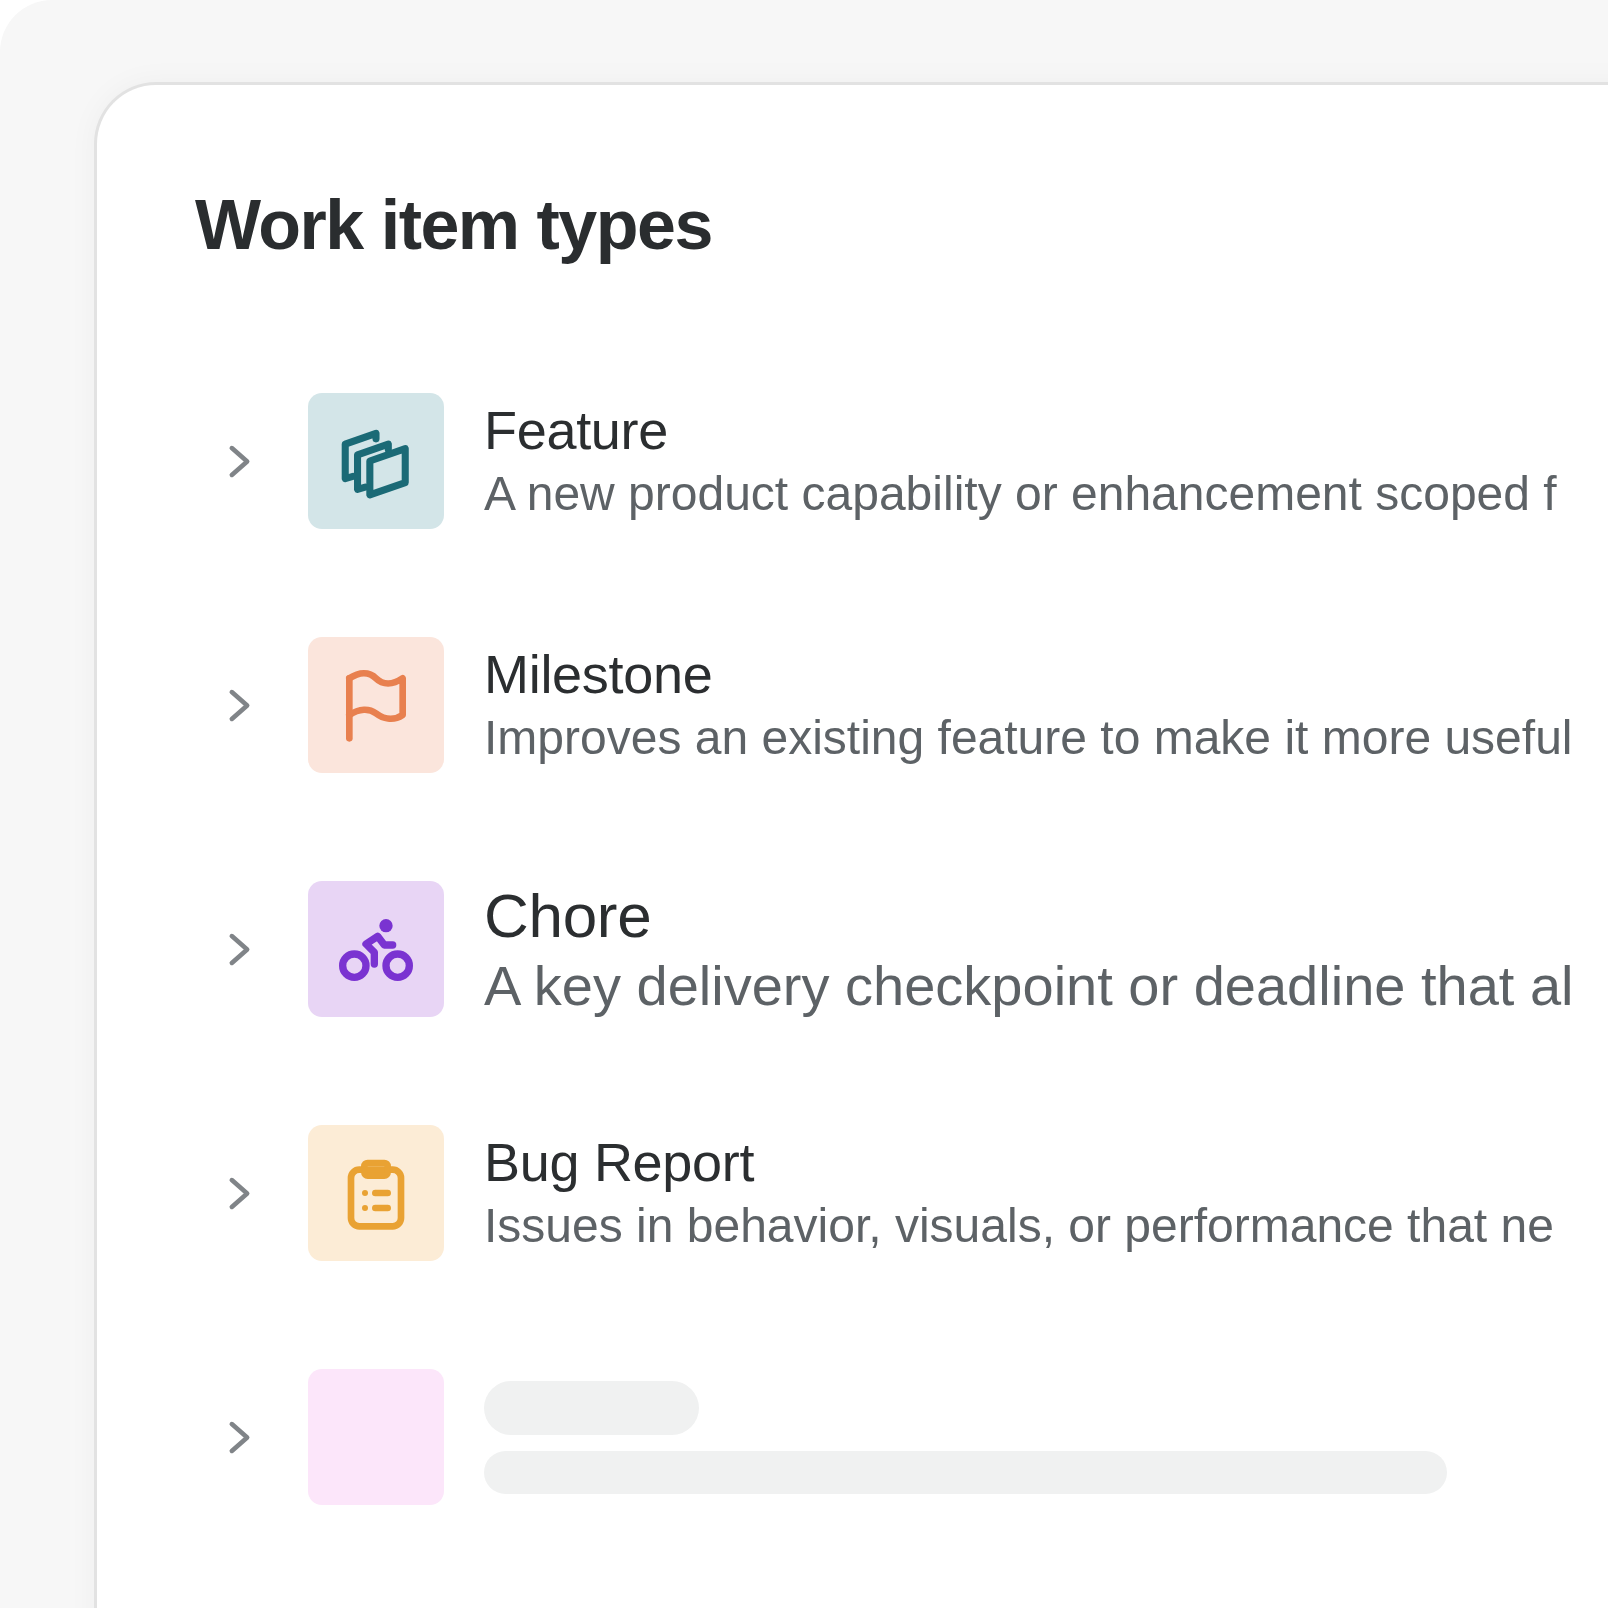 Image resolution: width=1608 pixels, height=1608 pixels. What do you see at coordinates (1028, 738) in the screenshot?
I see `item-description: Improves an existing feature to make it more useful` at bounding box center [1028, 738].